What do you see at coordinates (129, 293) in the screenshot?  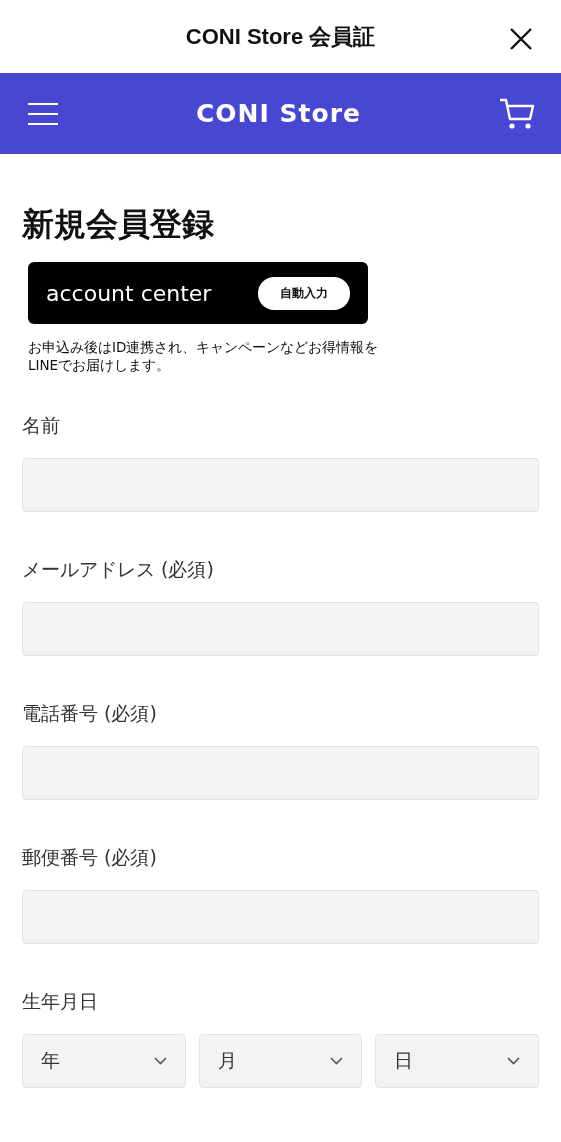 I see `account-center-label: account center` at bounding box center [129, 293].